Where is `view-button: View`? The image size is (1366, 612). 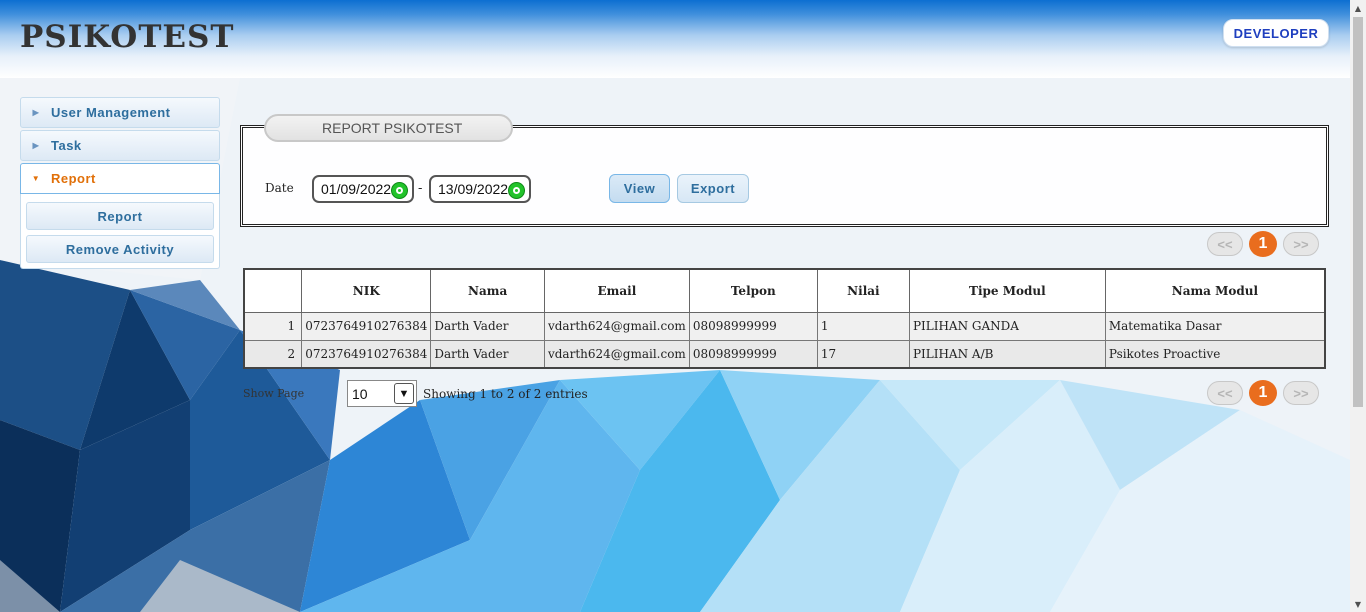 view-button: View is located at coordinates (639, 188).